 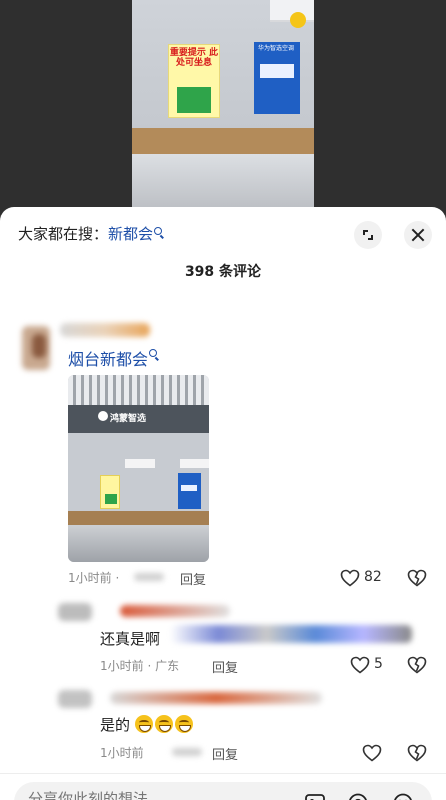 I want to click on image-yellow-poster, so click(x=110, y=492).